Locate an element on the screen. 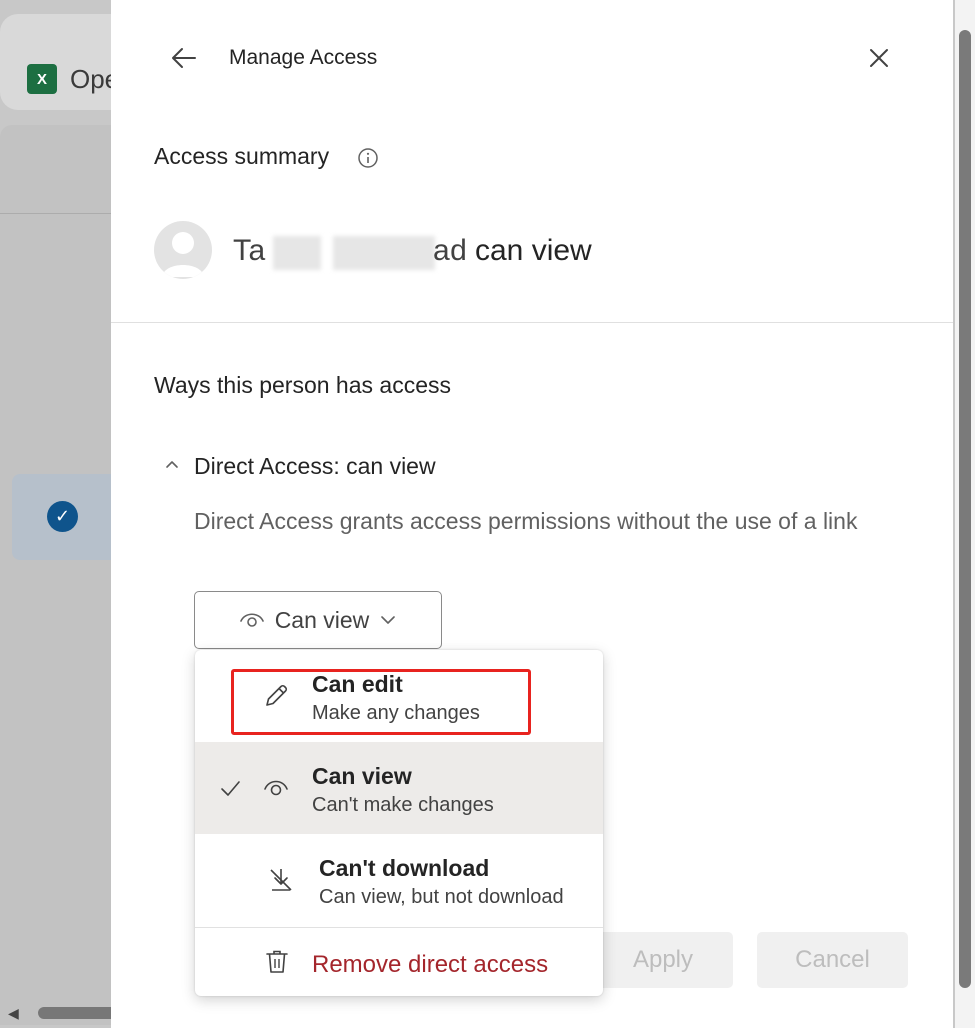 This screenshot has width=975, height=1028. menu-item-title: Can edit is located at coordinates (357, 684).